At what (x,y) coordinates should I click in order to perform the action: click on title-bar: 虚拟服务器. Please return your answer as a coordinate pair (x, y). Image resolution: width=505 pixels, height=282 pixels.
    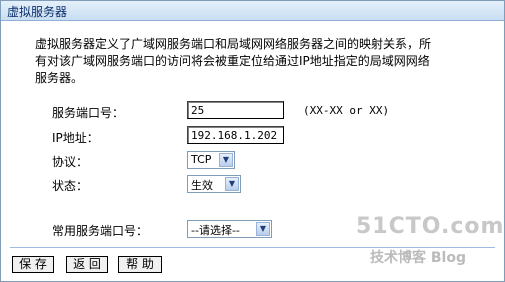
    Looking at the image, I should click on (252, 11).